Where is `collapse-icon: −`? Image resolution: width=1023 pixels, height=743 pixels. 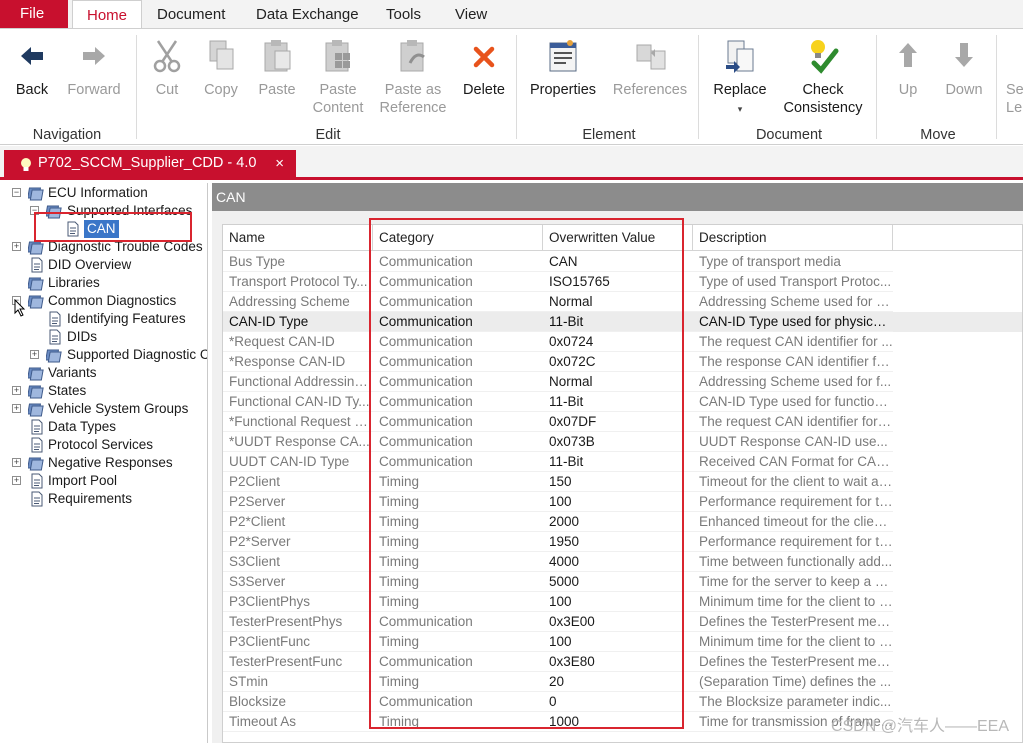 collapse-icon: − is located at coordinates (16, 192).